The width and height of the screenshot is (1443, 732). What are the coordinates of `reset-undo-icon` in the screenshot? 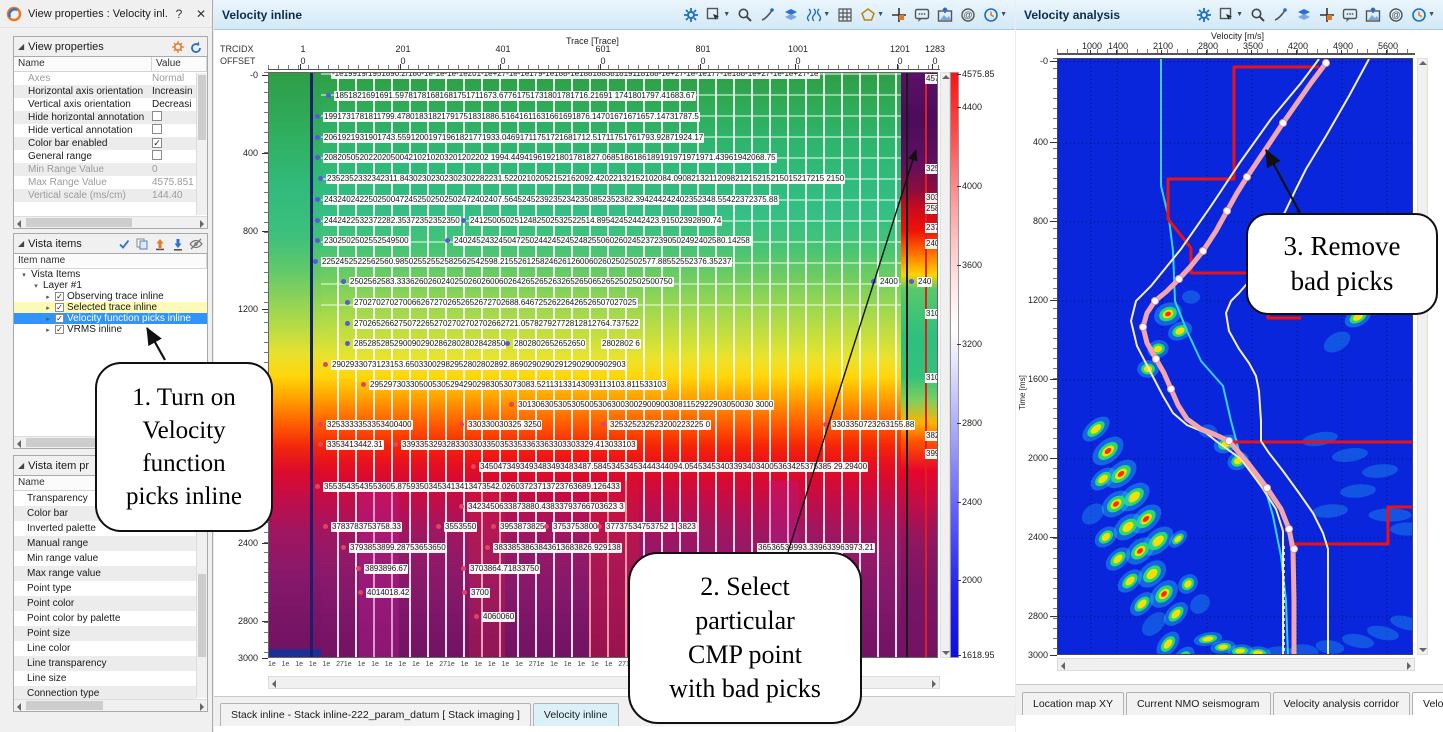 It's located at (196, 47).